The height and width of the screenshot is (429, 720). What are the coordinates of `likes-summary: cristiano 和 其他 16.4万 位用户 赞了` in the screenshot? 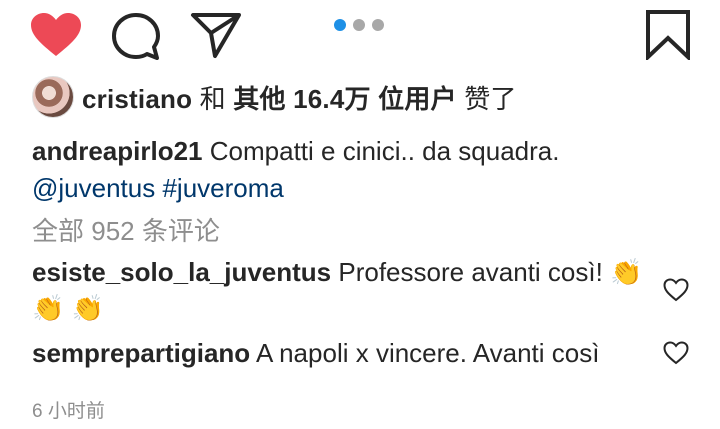 It's located at (274, 97).